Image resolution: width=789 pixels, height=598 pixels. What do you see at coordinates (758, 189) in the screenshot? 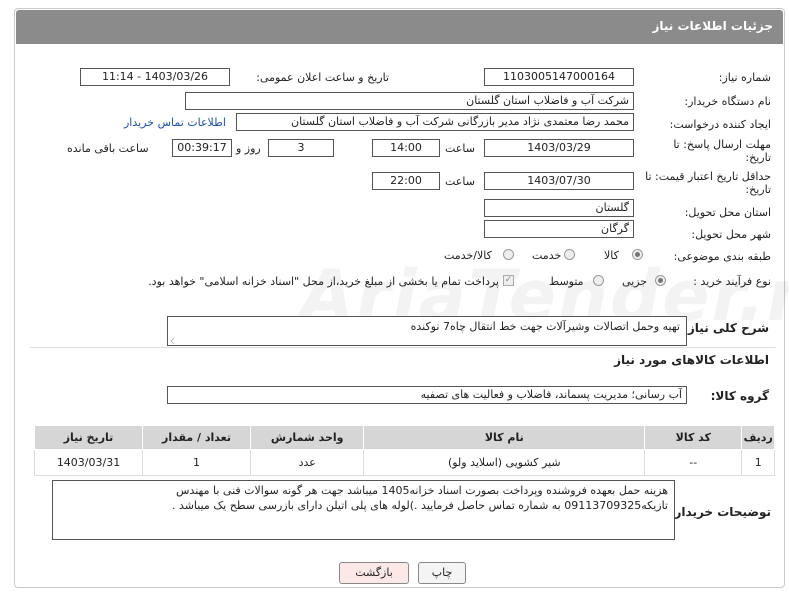
I see `price-validity-label-2: تاریخ:` at bounding box center [758, 189].